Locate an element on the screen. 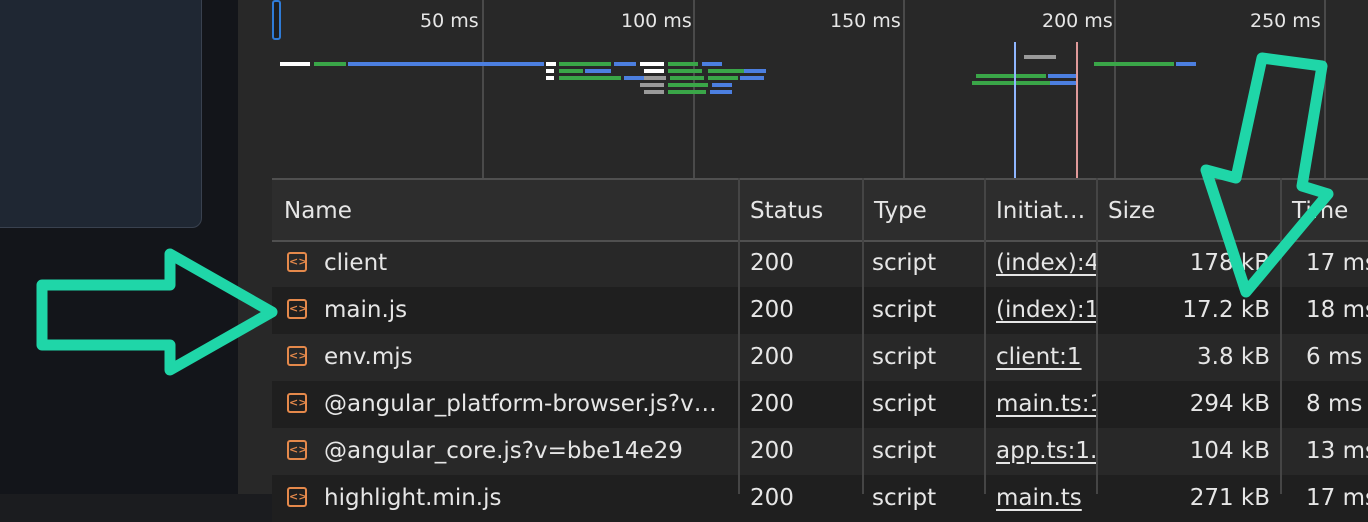  down-arrow-annotation-icon is located at coordinates (1267, 175).